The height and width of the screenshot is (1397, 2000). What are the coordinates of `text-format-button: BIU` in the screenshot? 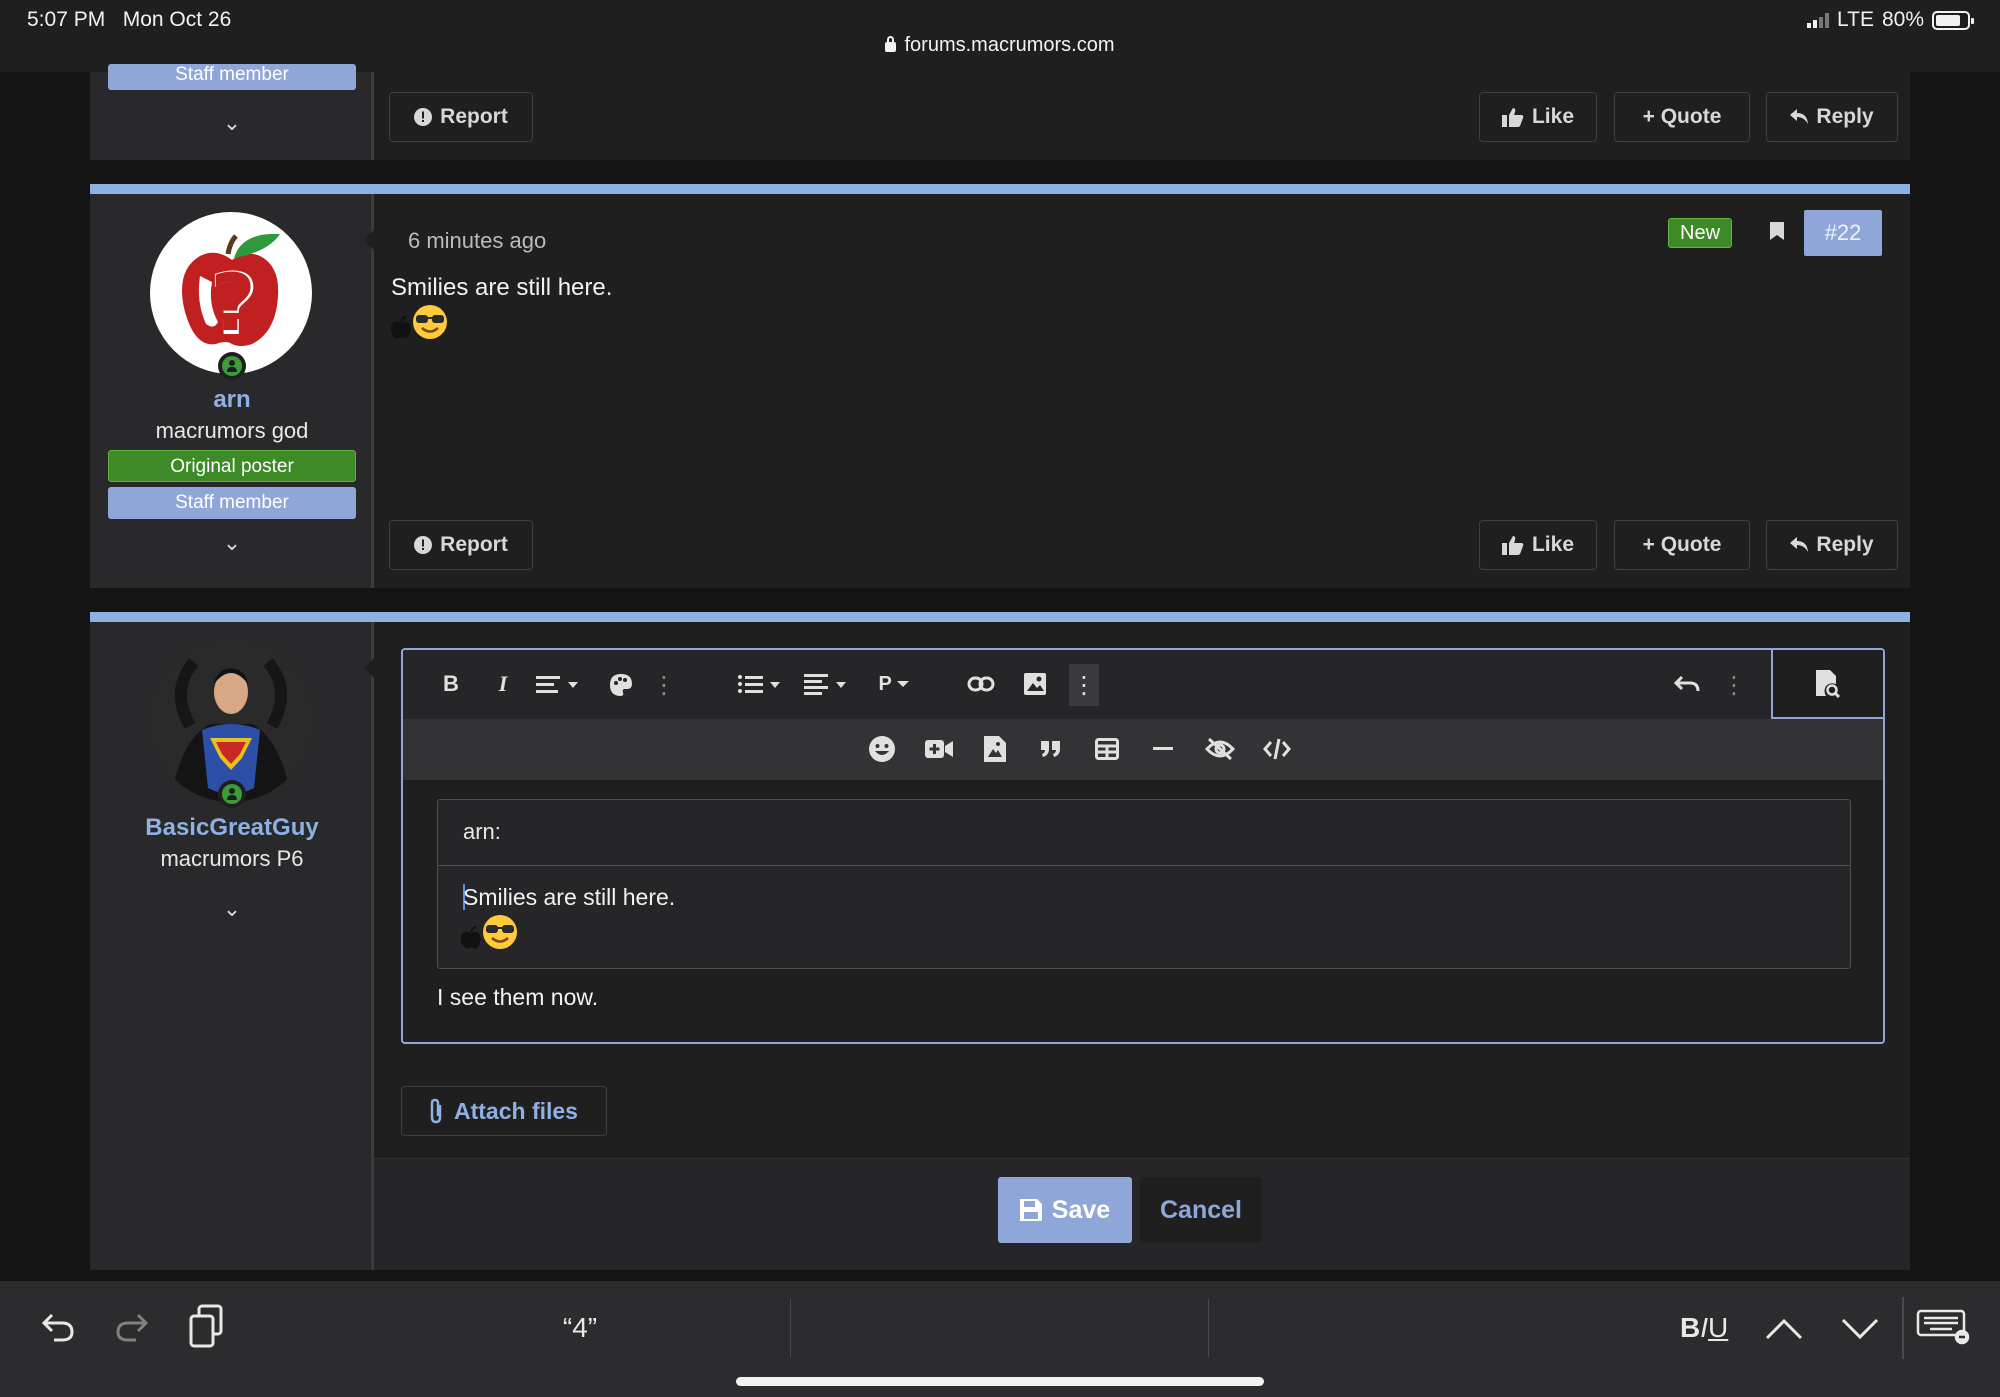 It's located at (1704, 1328).